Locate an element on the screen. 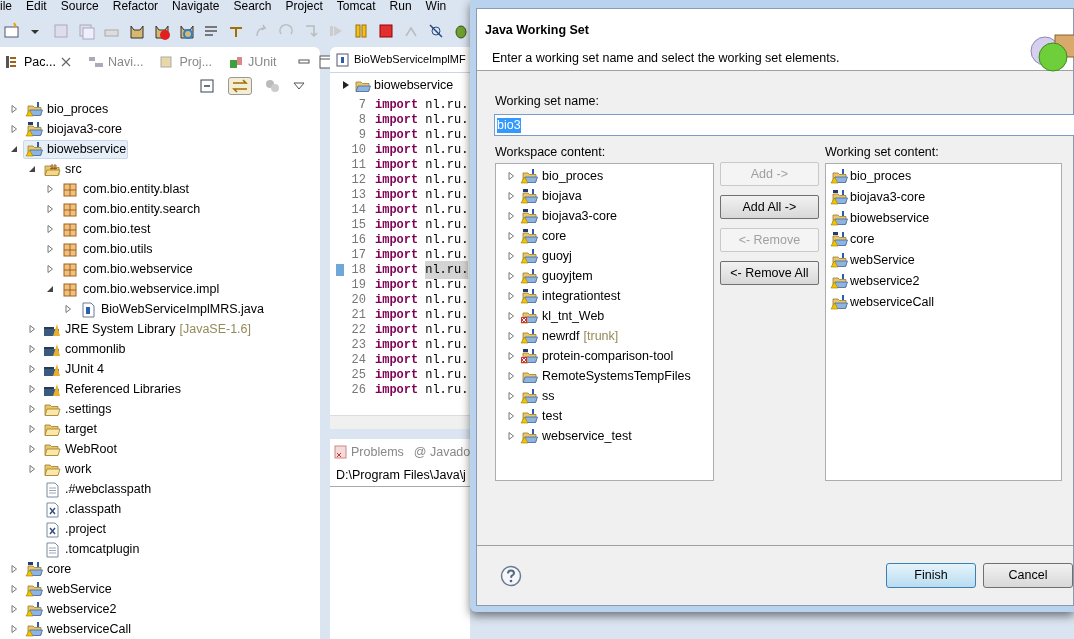  breadcrumb-item: biowebservice is located at coordinates (403, 85).